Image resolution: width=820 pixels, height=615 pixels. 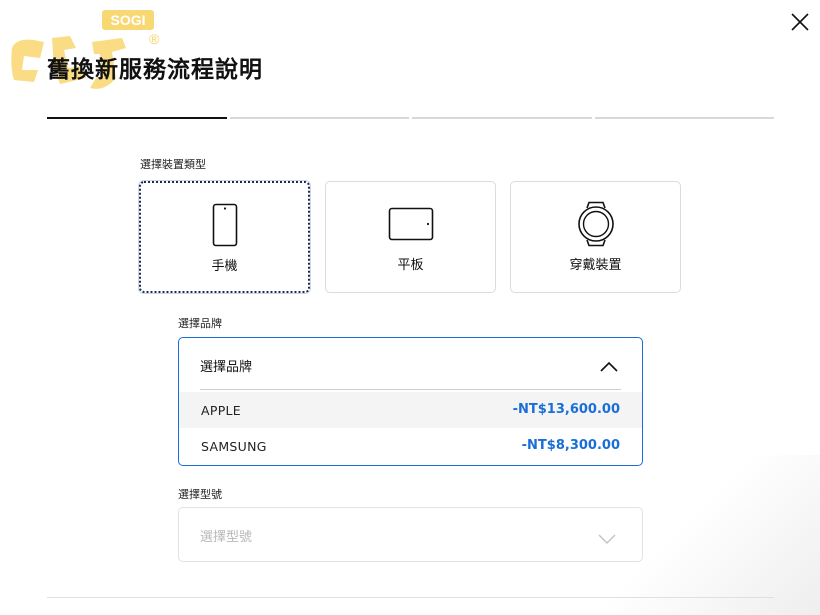 I want to click on device-option-wearable: 穿戴裝置, so click(x=595, y=237).